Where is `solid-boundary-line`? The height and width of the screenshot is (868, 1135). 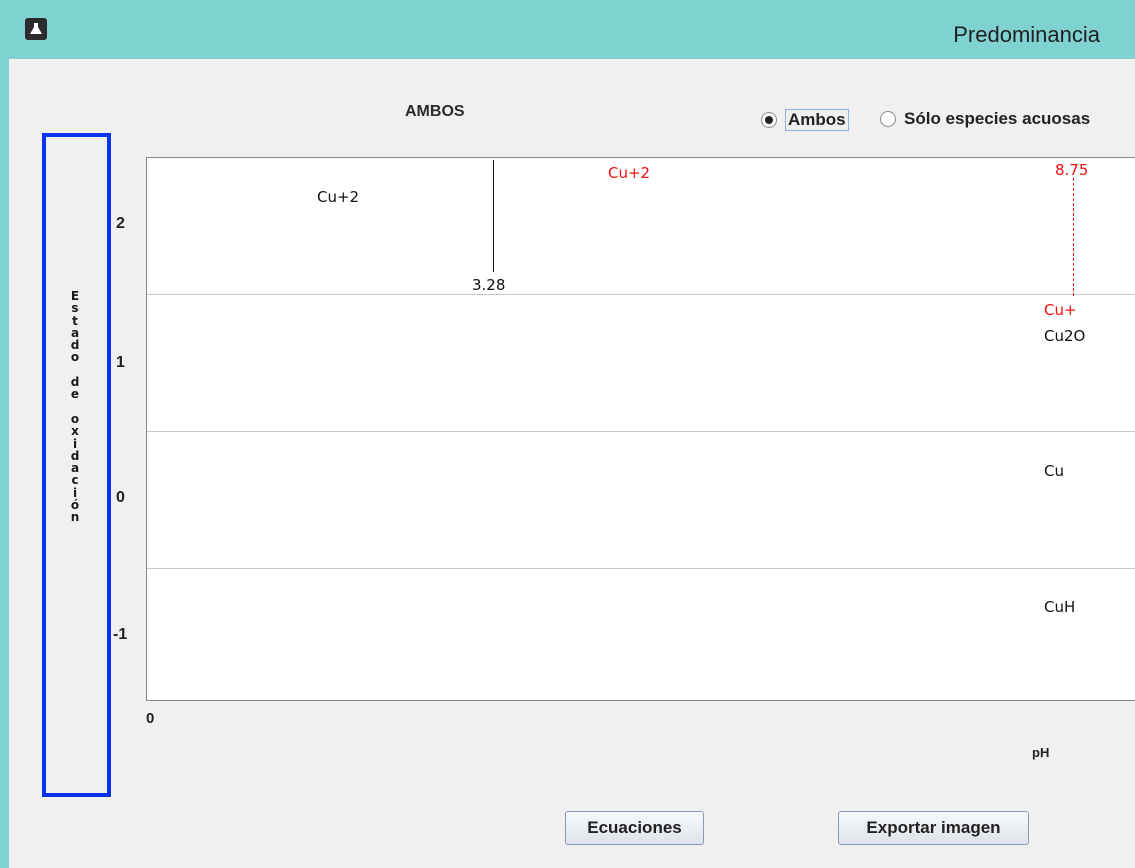
solid-boundary-line is located at coordinates (493, 216).